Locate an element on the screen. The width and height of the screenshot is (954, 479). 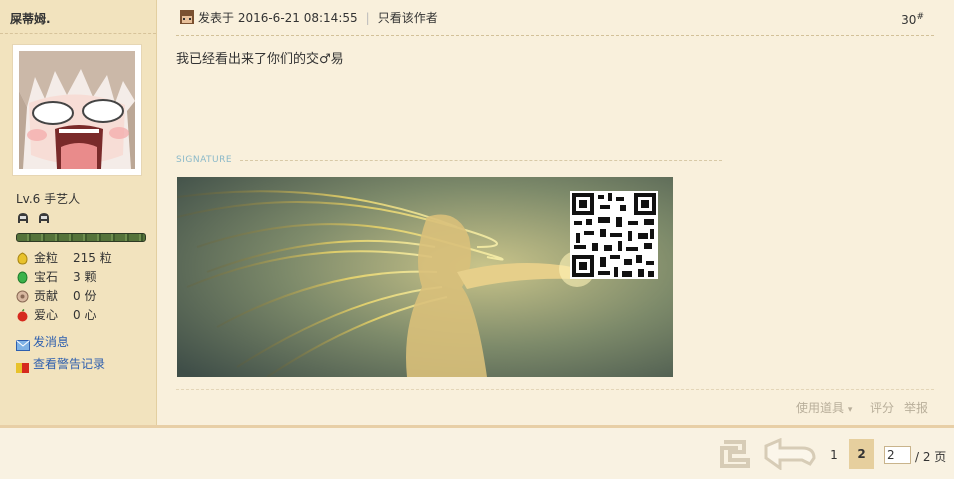
post-timestamp: 发表于 2016-6-21 08:14:55 is located at coordinates (278, 18).